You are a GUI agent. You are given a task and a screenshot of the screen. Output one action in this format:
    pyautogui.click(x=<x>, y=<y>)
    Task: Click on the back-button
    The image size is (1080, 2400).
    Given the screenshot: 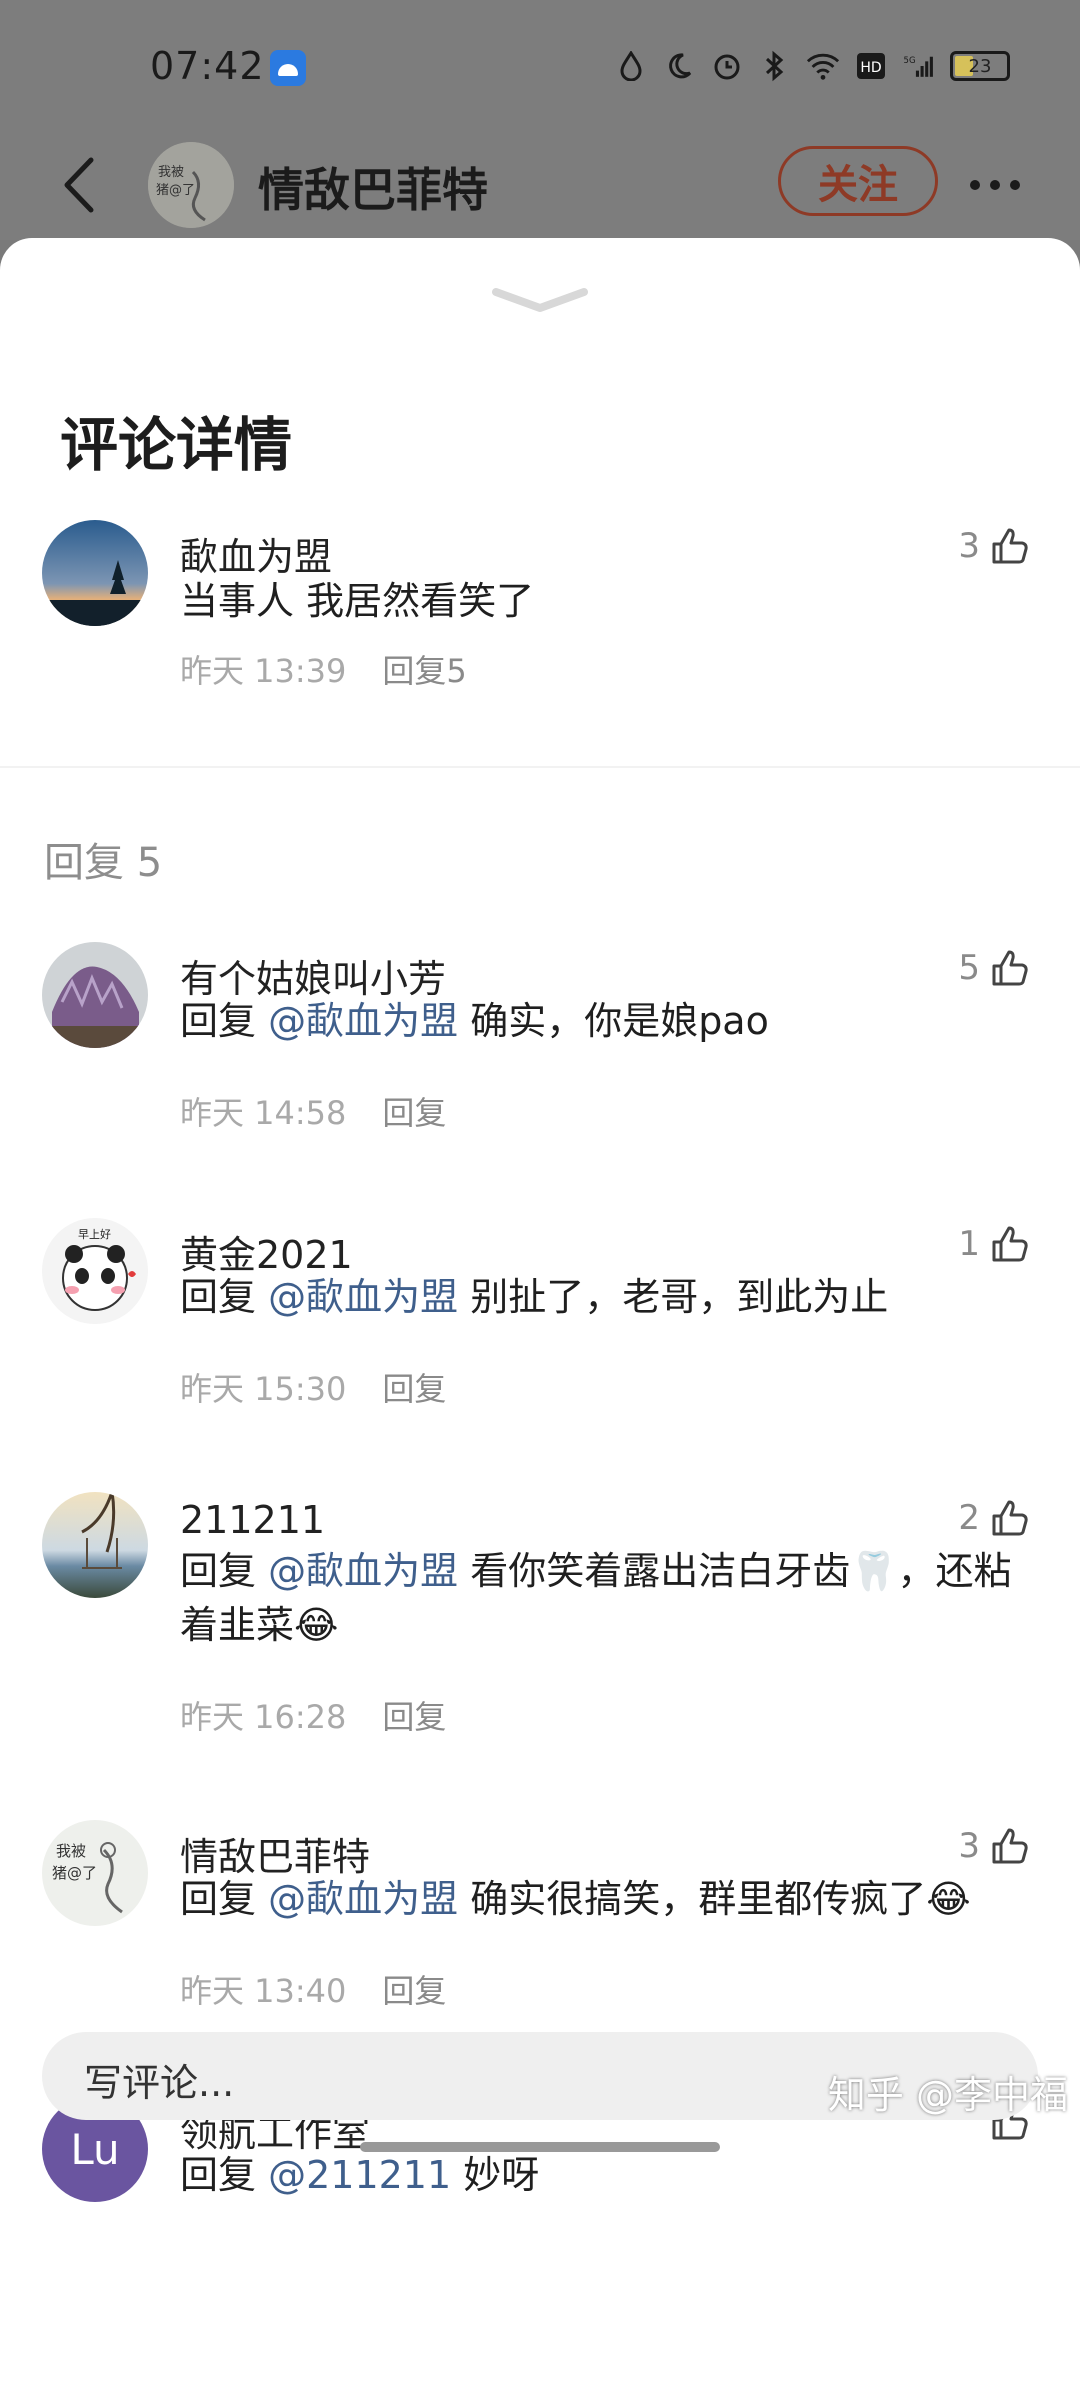 What is the action you would take?
    pyautogui.click(x=80, y=185)
    